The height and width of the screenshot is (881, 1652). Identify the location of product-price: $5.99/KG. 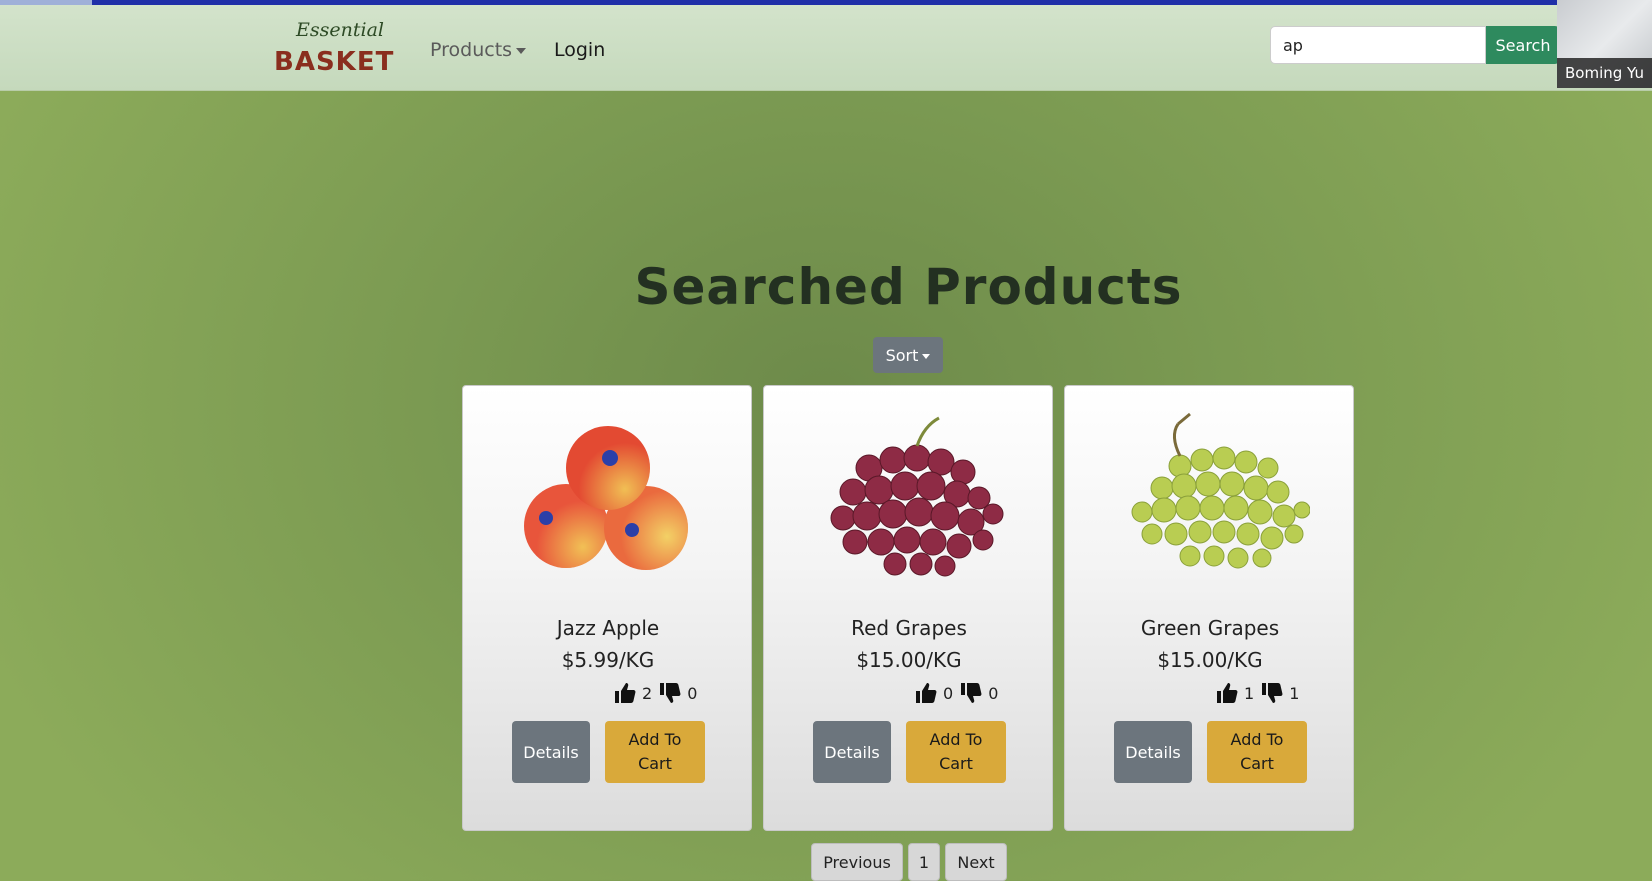
(608, 660).